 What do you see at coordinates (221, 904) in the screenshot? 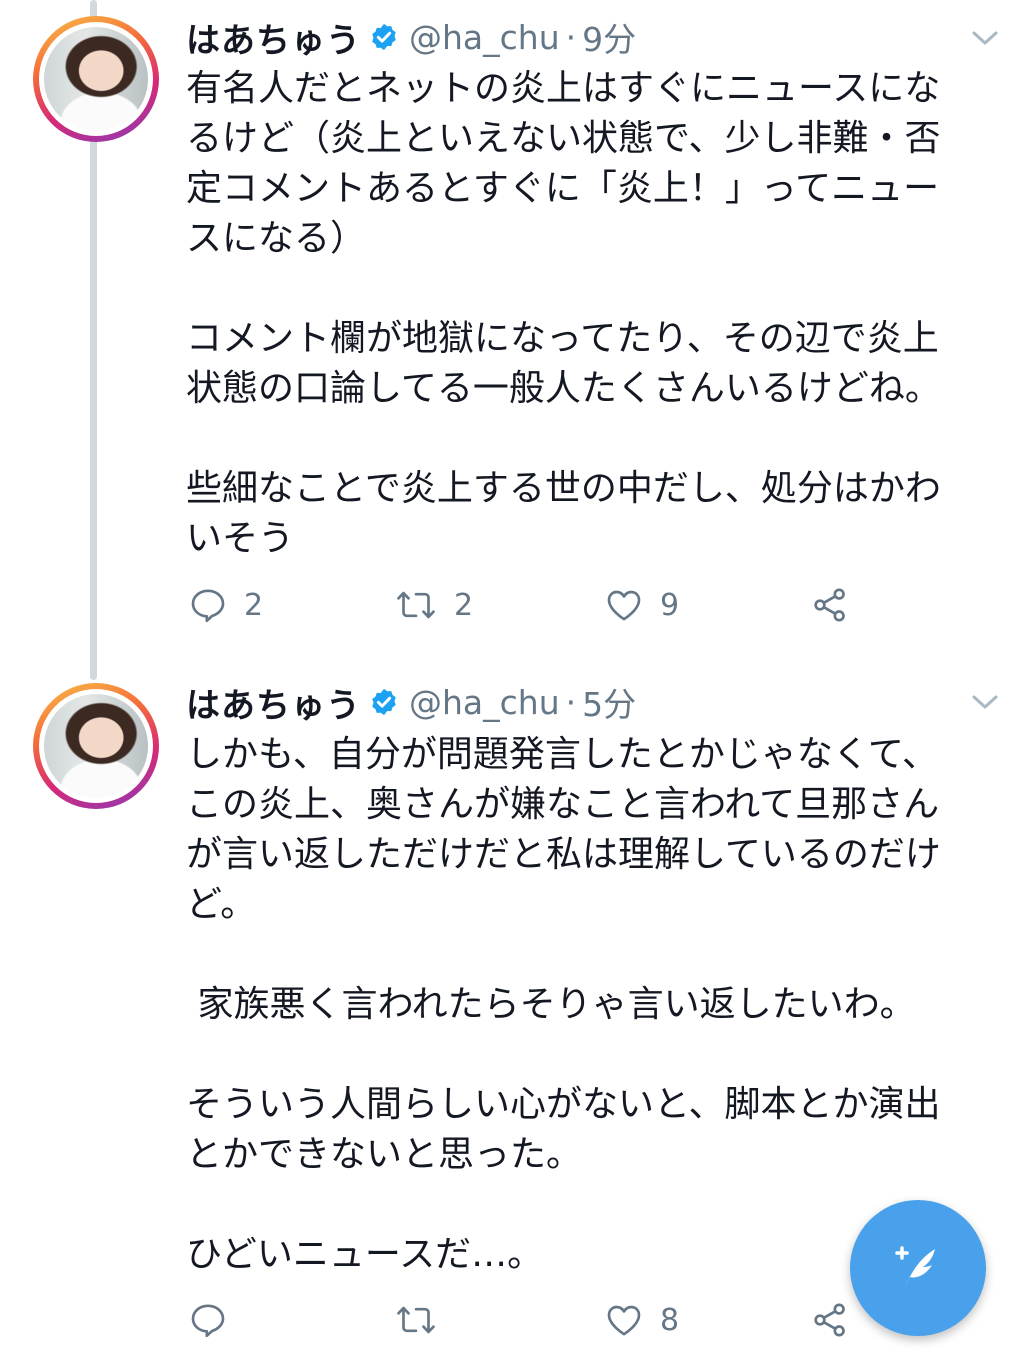
I see `text-line: ど。` at bounding box center [221, 904].